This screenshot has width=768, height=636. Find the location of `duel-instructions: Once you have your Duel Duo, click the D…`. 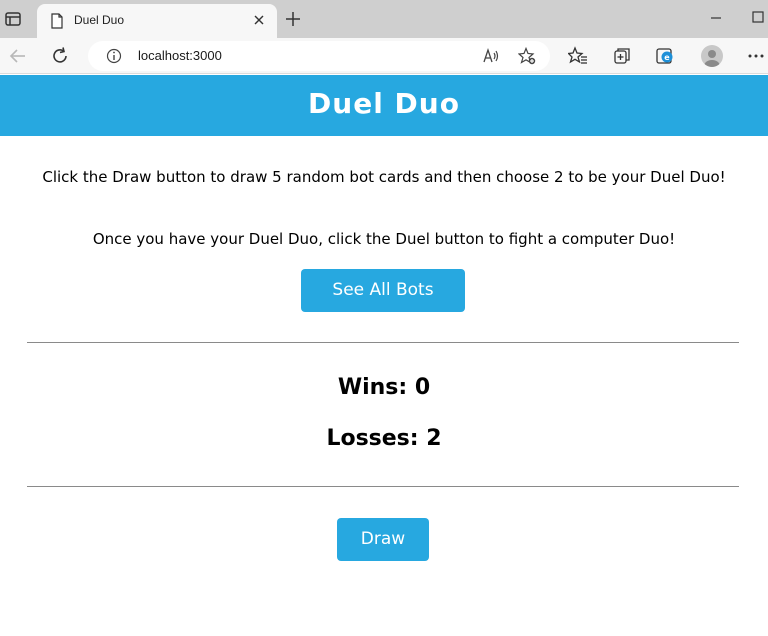

duel-instructions: Once you have your Duel Duo, click the D… is located at coordinates (384, 239).